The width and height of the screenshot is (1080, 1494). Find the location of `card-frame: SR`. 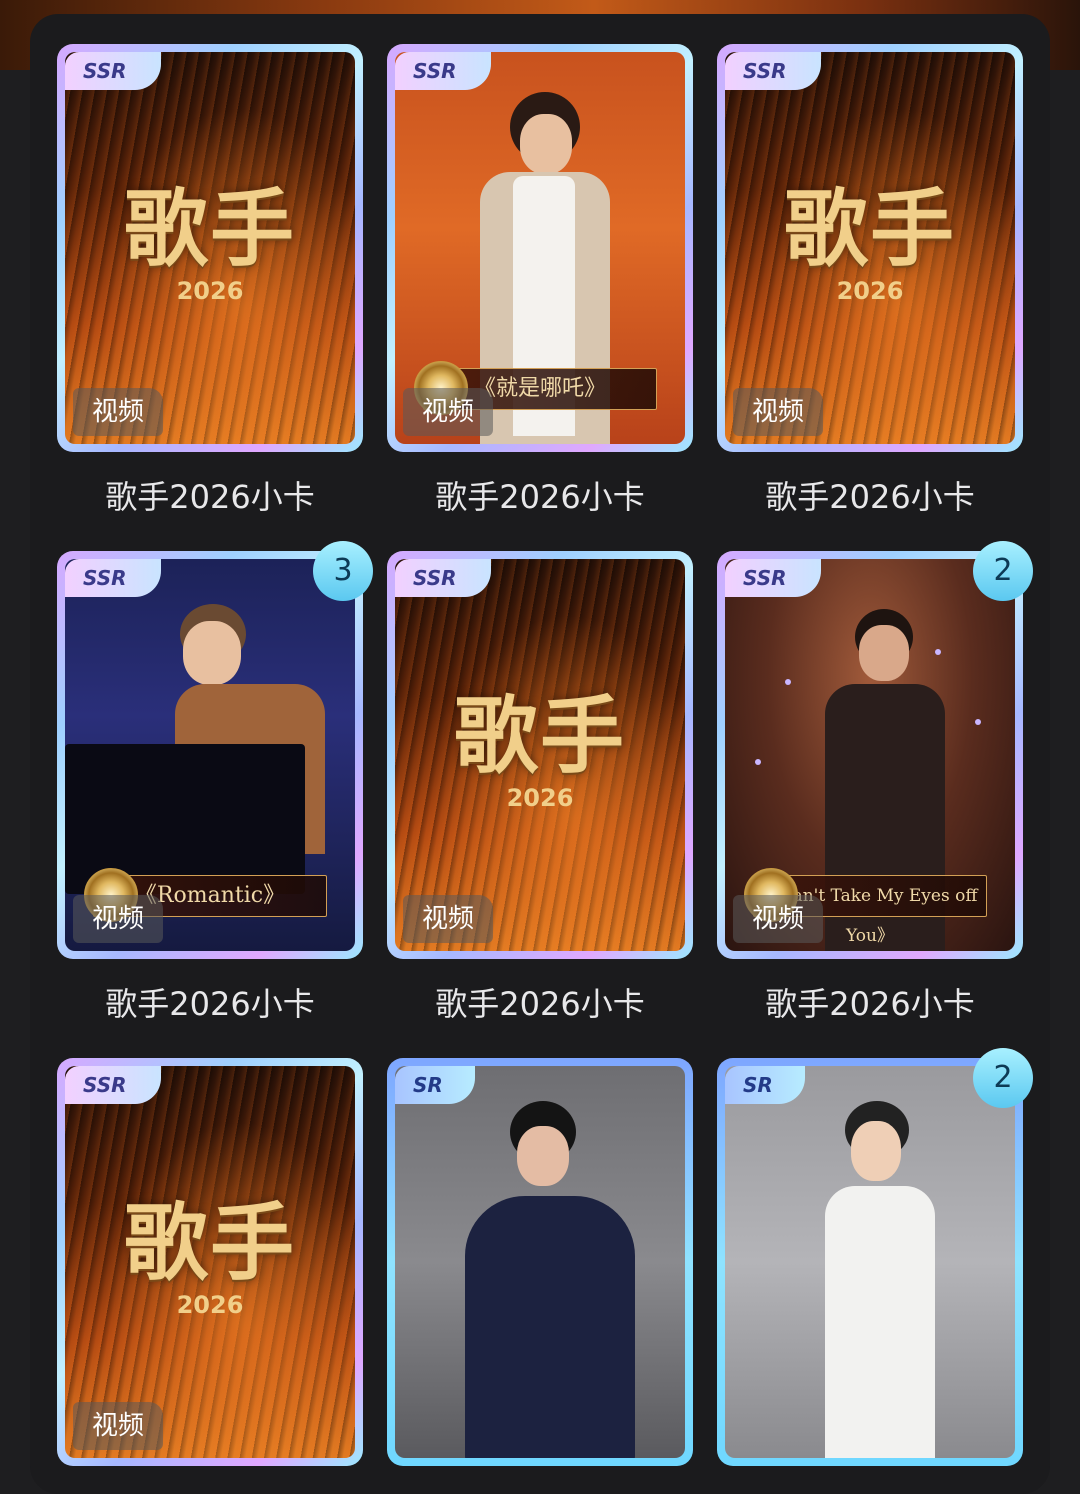

card-frame: SR is located at coordinates (540, 1262).